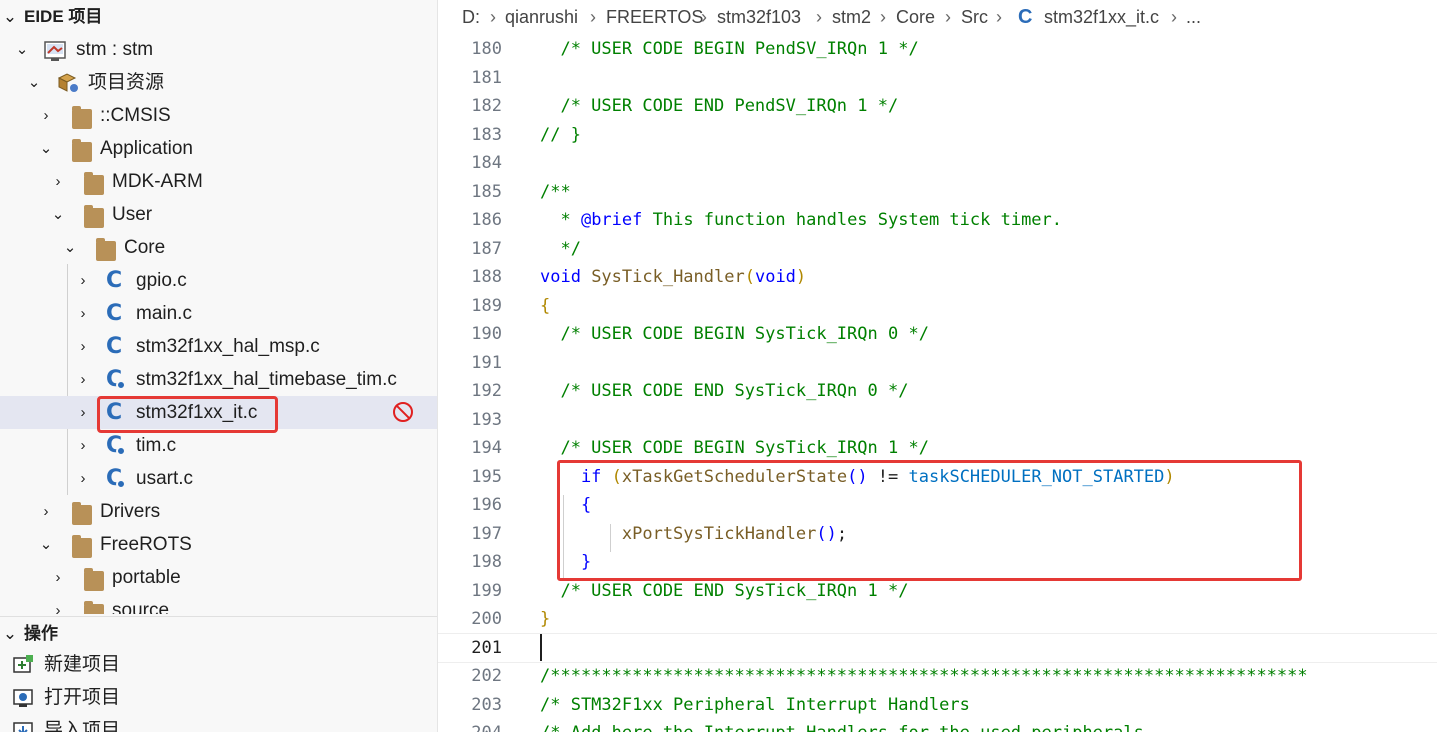 This screenshot has width=1437, height=732. I want to click on breadcrumb-item: stm2, so click(851, 17).